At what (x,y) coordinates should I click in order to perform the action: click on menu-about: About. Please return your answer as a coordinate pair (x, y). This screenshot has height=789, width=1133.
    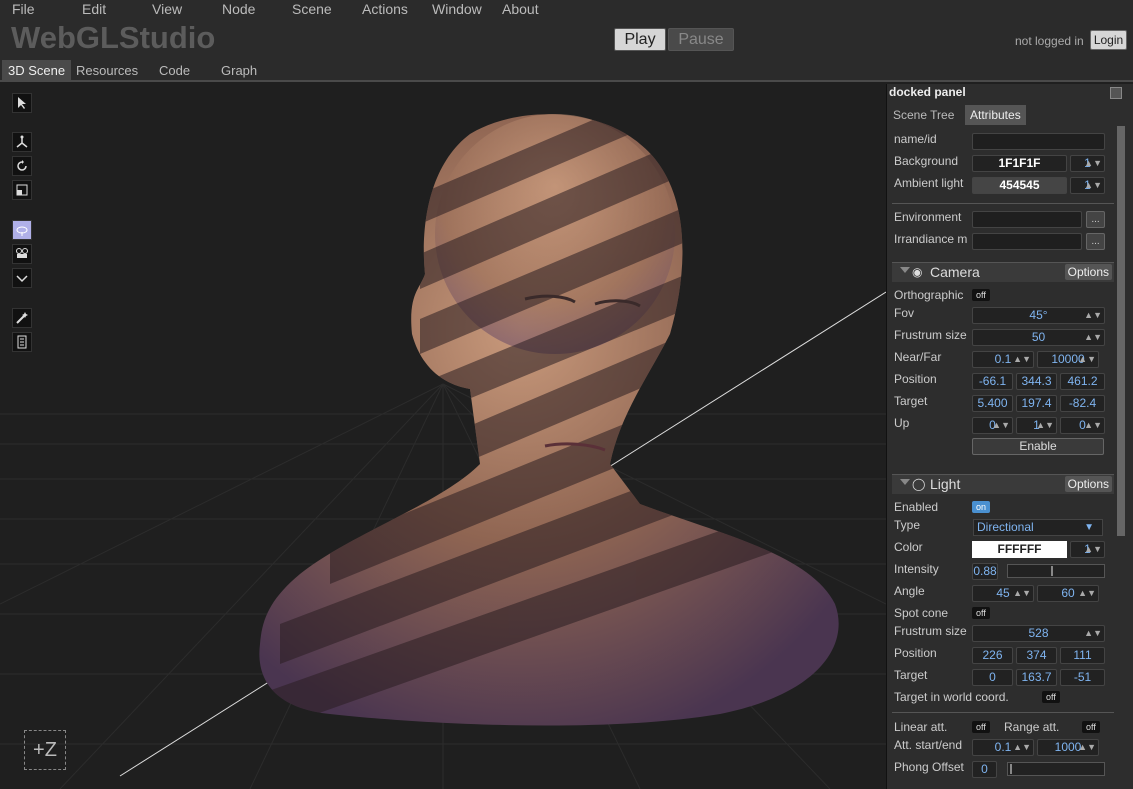
    Looking at the image, I should click on (520, 9).